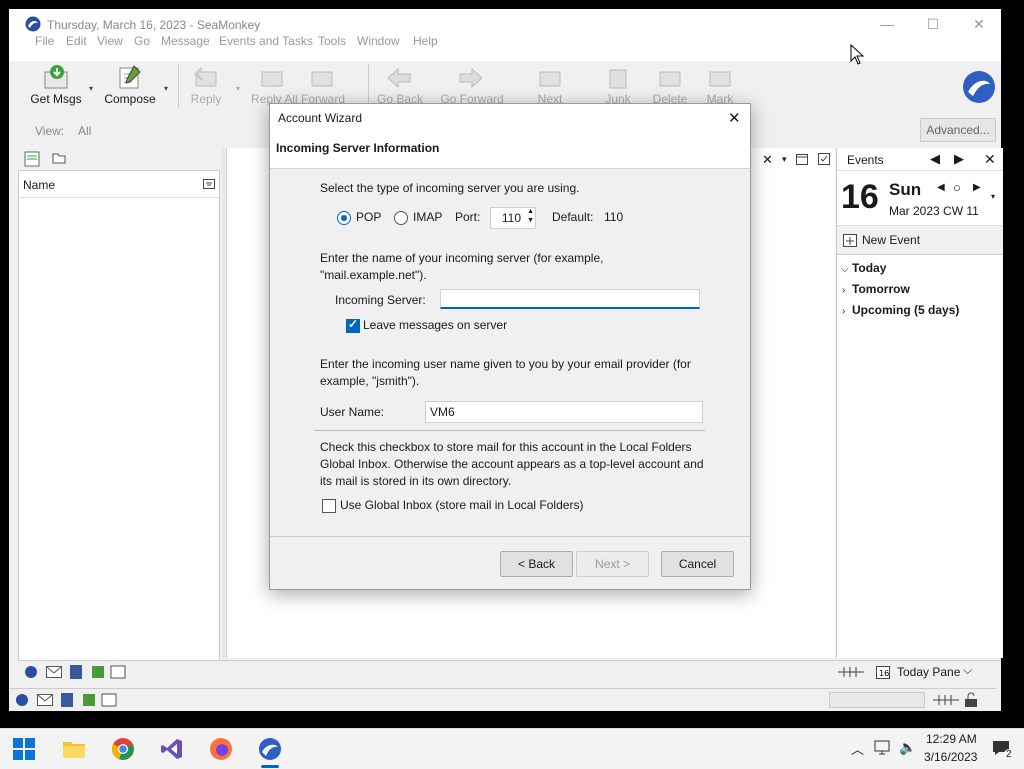 The image size is (1024, 769). I want to click on incoming-server-input, so click(570, 299).